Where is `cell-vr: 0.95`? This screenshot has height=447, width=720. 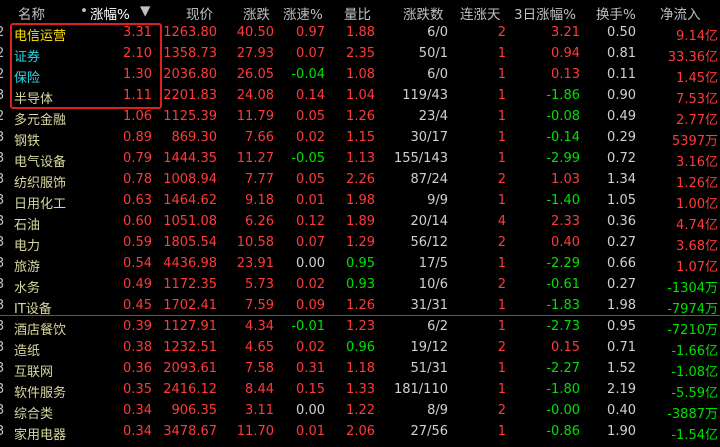 cell-vr: 0.95 is located at coordinates (360, 263).